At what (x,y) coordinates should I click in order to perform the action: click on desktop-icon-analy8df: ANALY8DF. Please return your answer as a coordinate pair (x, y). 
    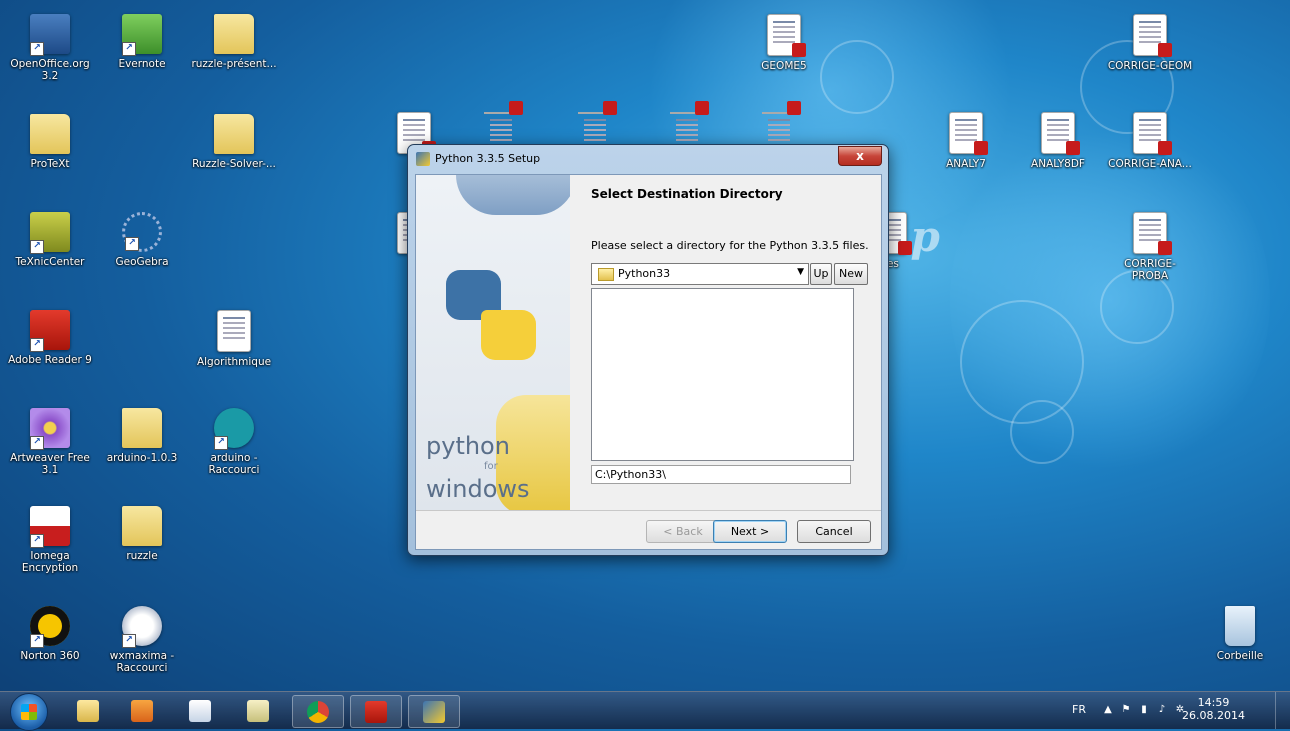
    Looking at the image, I should click on (1058, 141).